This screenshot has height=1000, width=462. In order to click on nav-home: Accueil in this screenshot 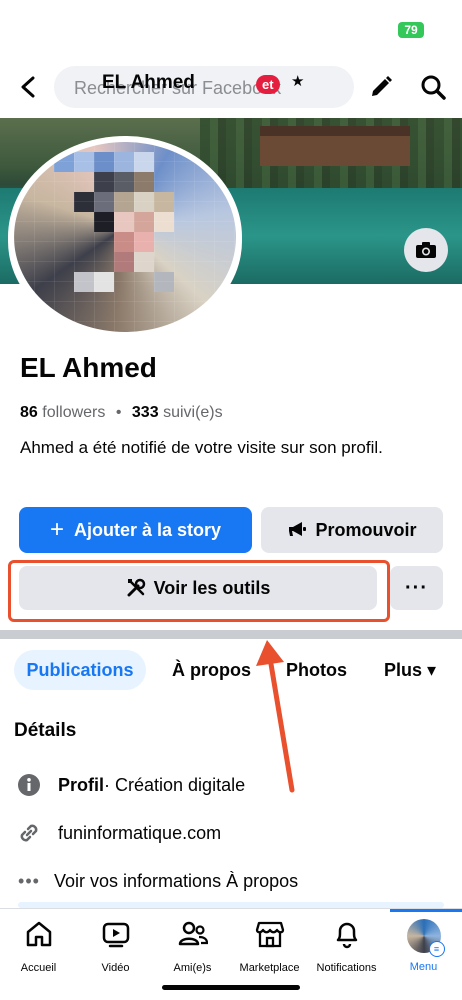, I will do `click(38, 946)`.